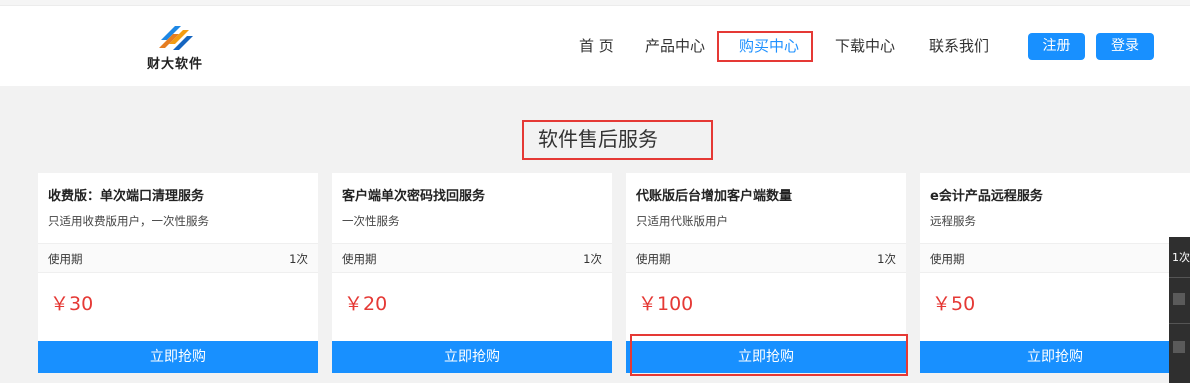 This screenshot has height=383, width=1190. I want to click on card-price: ￥50, so click(954, 304).